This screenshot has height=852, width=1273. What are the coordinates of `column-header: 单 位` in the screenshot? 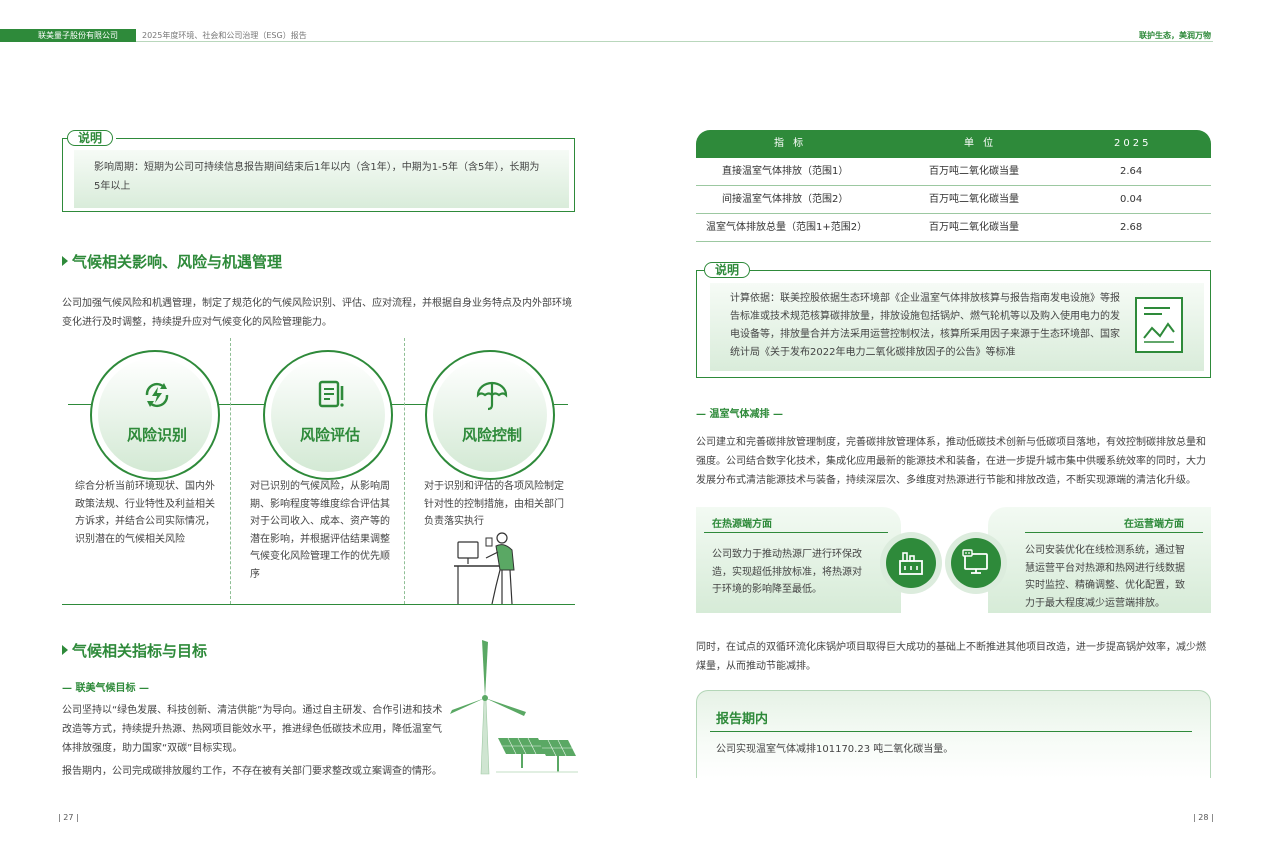 It's located at (980, 143).